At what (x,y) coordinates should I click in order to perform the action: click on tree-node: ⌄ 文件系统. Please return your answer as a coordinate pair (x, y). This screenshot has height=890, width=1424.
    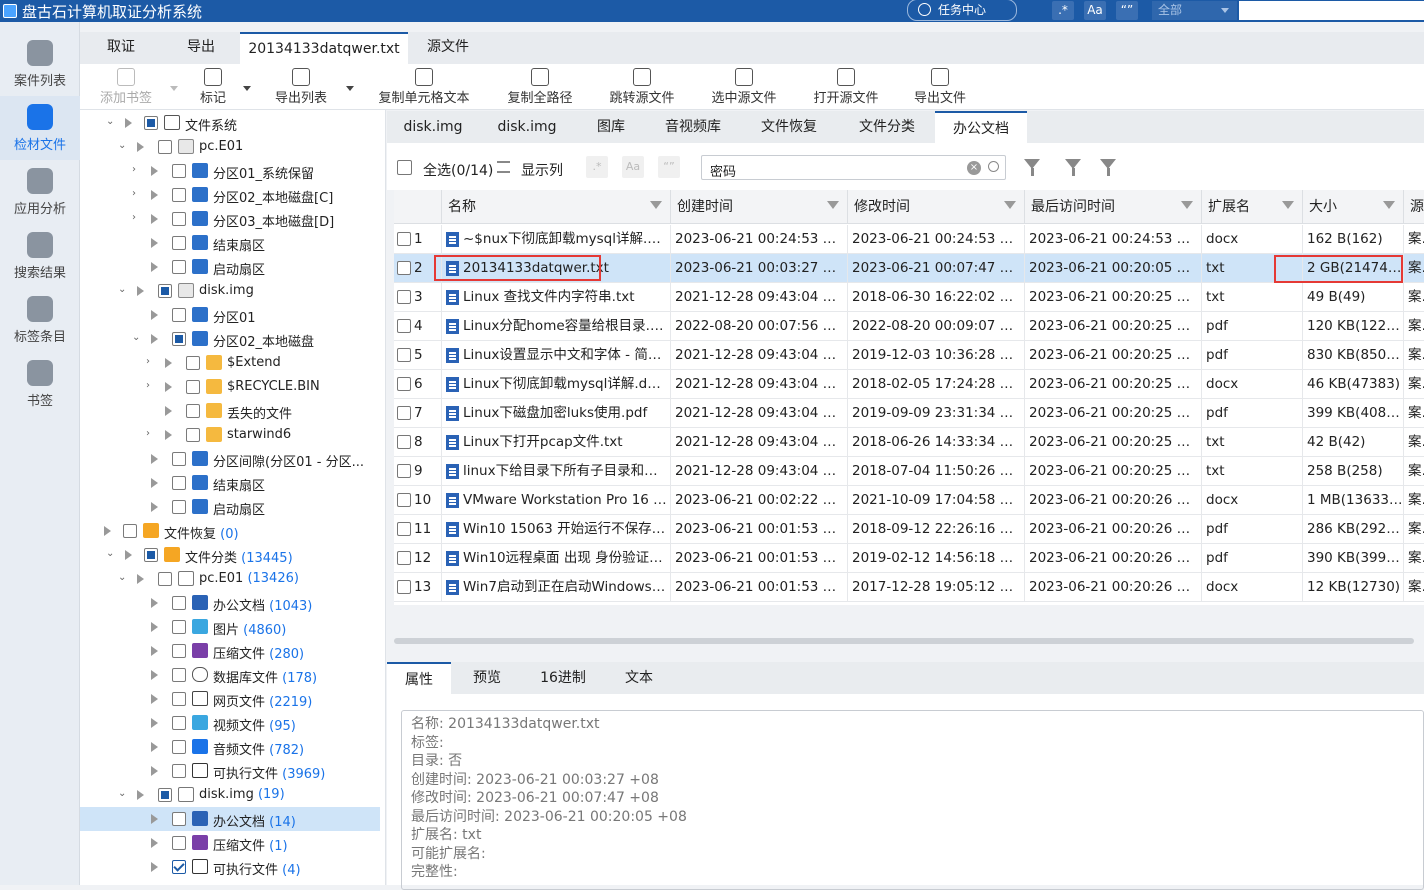
    Looking at the image, I should click on (232, 123).